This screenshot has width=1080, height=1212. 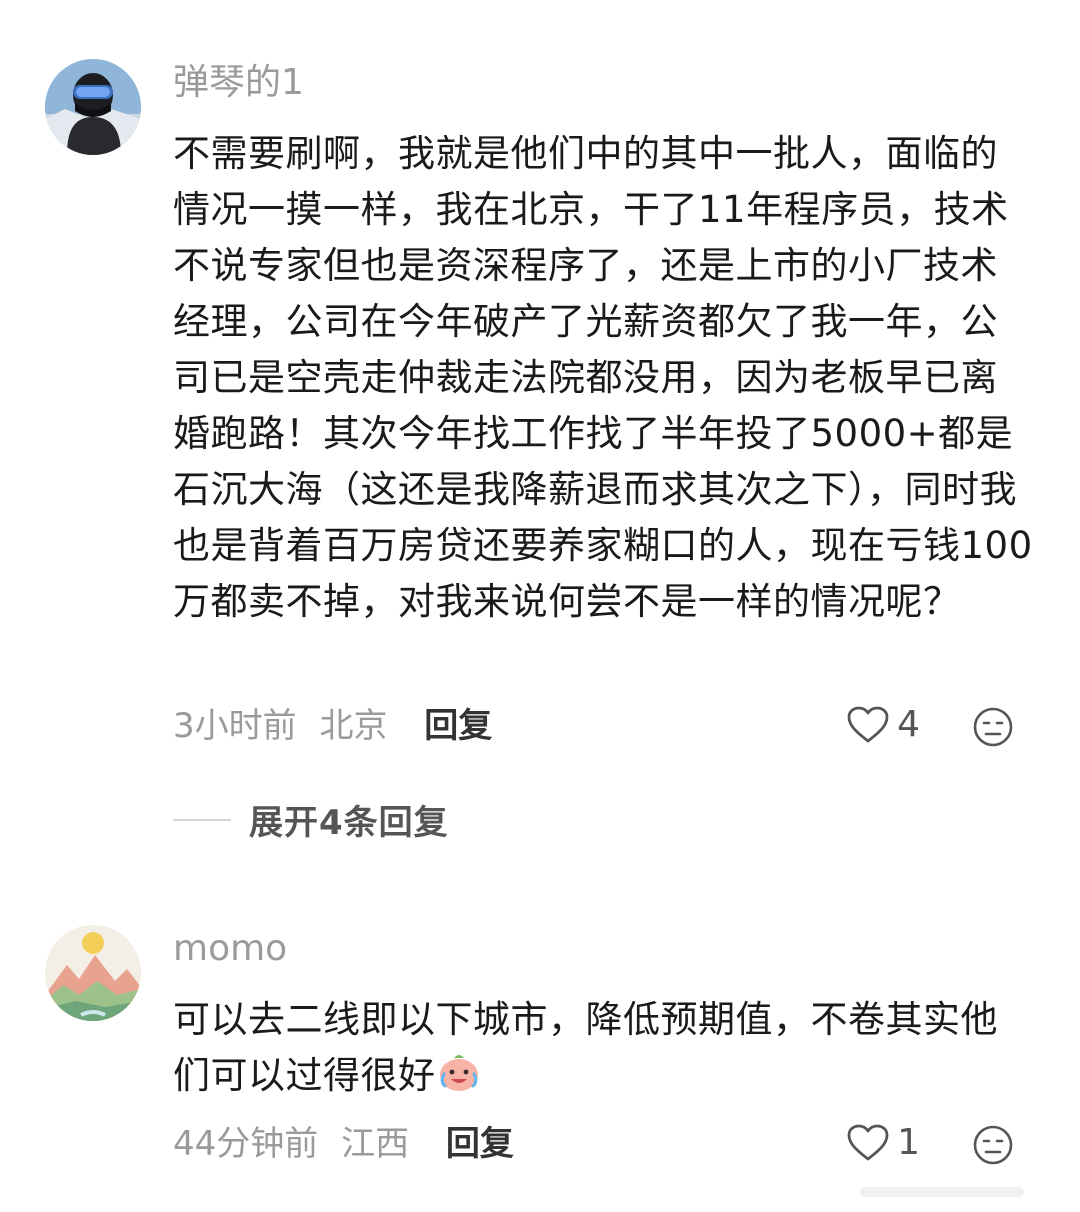 What do you see at coordinates (585, 1047) in the screenshot?
I see `comment-text-body: 可以去二线即以下城市，降低预期值，不卷其实他们可以过得很好` at bounding box center [585, 1047].